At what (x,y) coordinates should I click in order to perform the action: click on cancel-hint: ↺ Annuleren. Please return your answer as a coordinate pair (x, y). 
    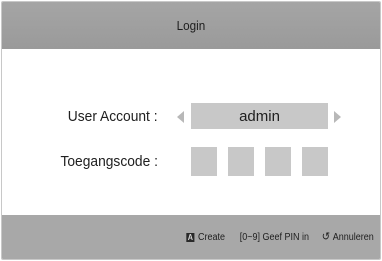
    Looking at the image, I should click on (348, 237).